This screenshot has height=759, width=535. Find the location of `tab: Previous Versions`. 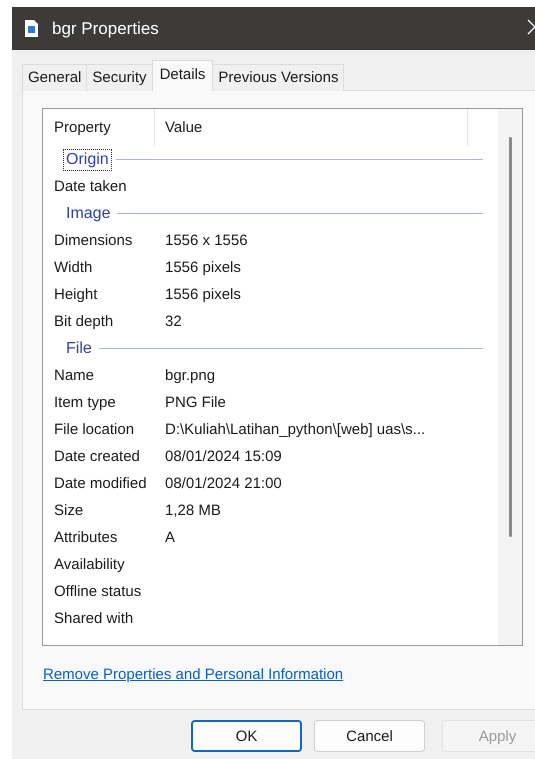

tab: Previous Versions is located at coordinates (278, 77).